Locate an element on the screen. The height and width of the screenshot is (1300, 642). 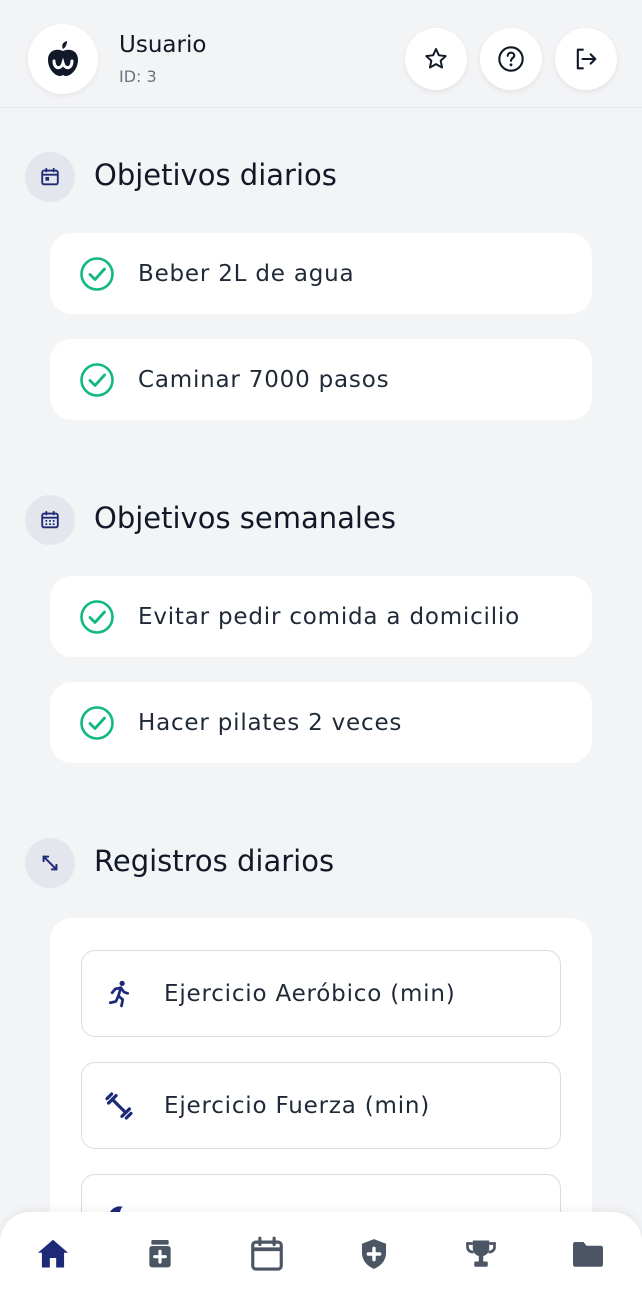
help-button is located at coordinates (511, 59).